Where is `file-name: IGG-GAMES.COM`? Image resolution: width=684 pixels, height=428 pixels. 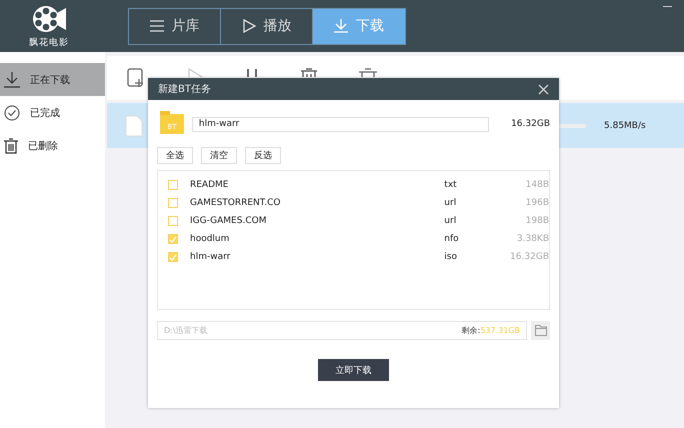
file-name: IGG-GAMES.COM is located at coordinates (229, 221).